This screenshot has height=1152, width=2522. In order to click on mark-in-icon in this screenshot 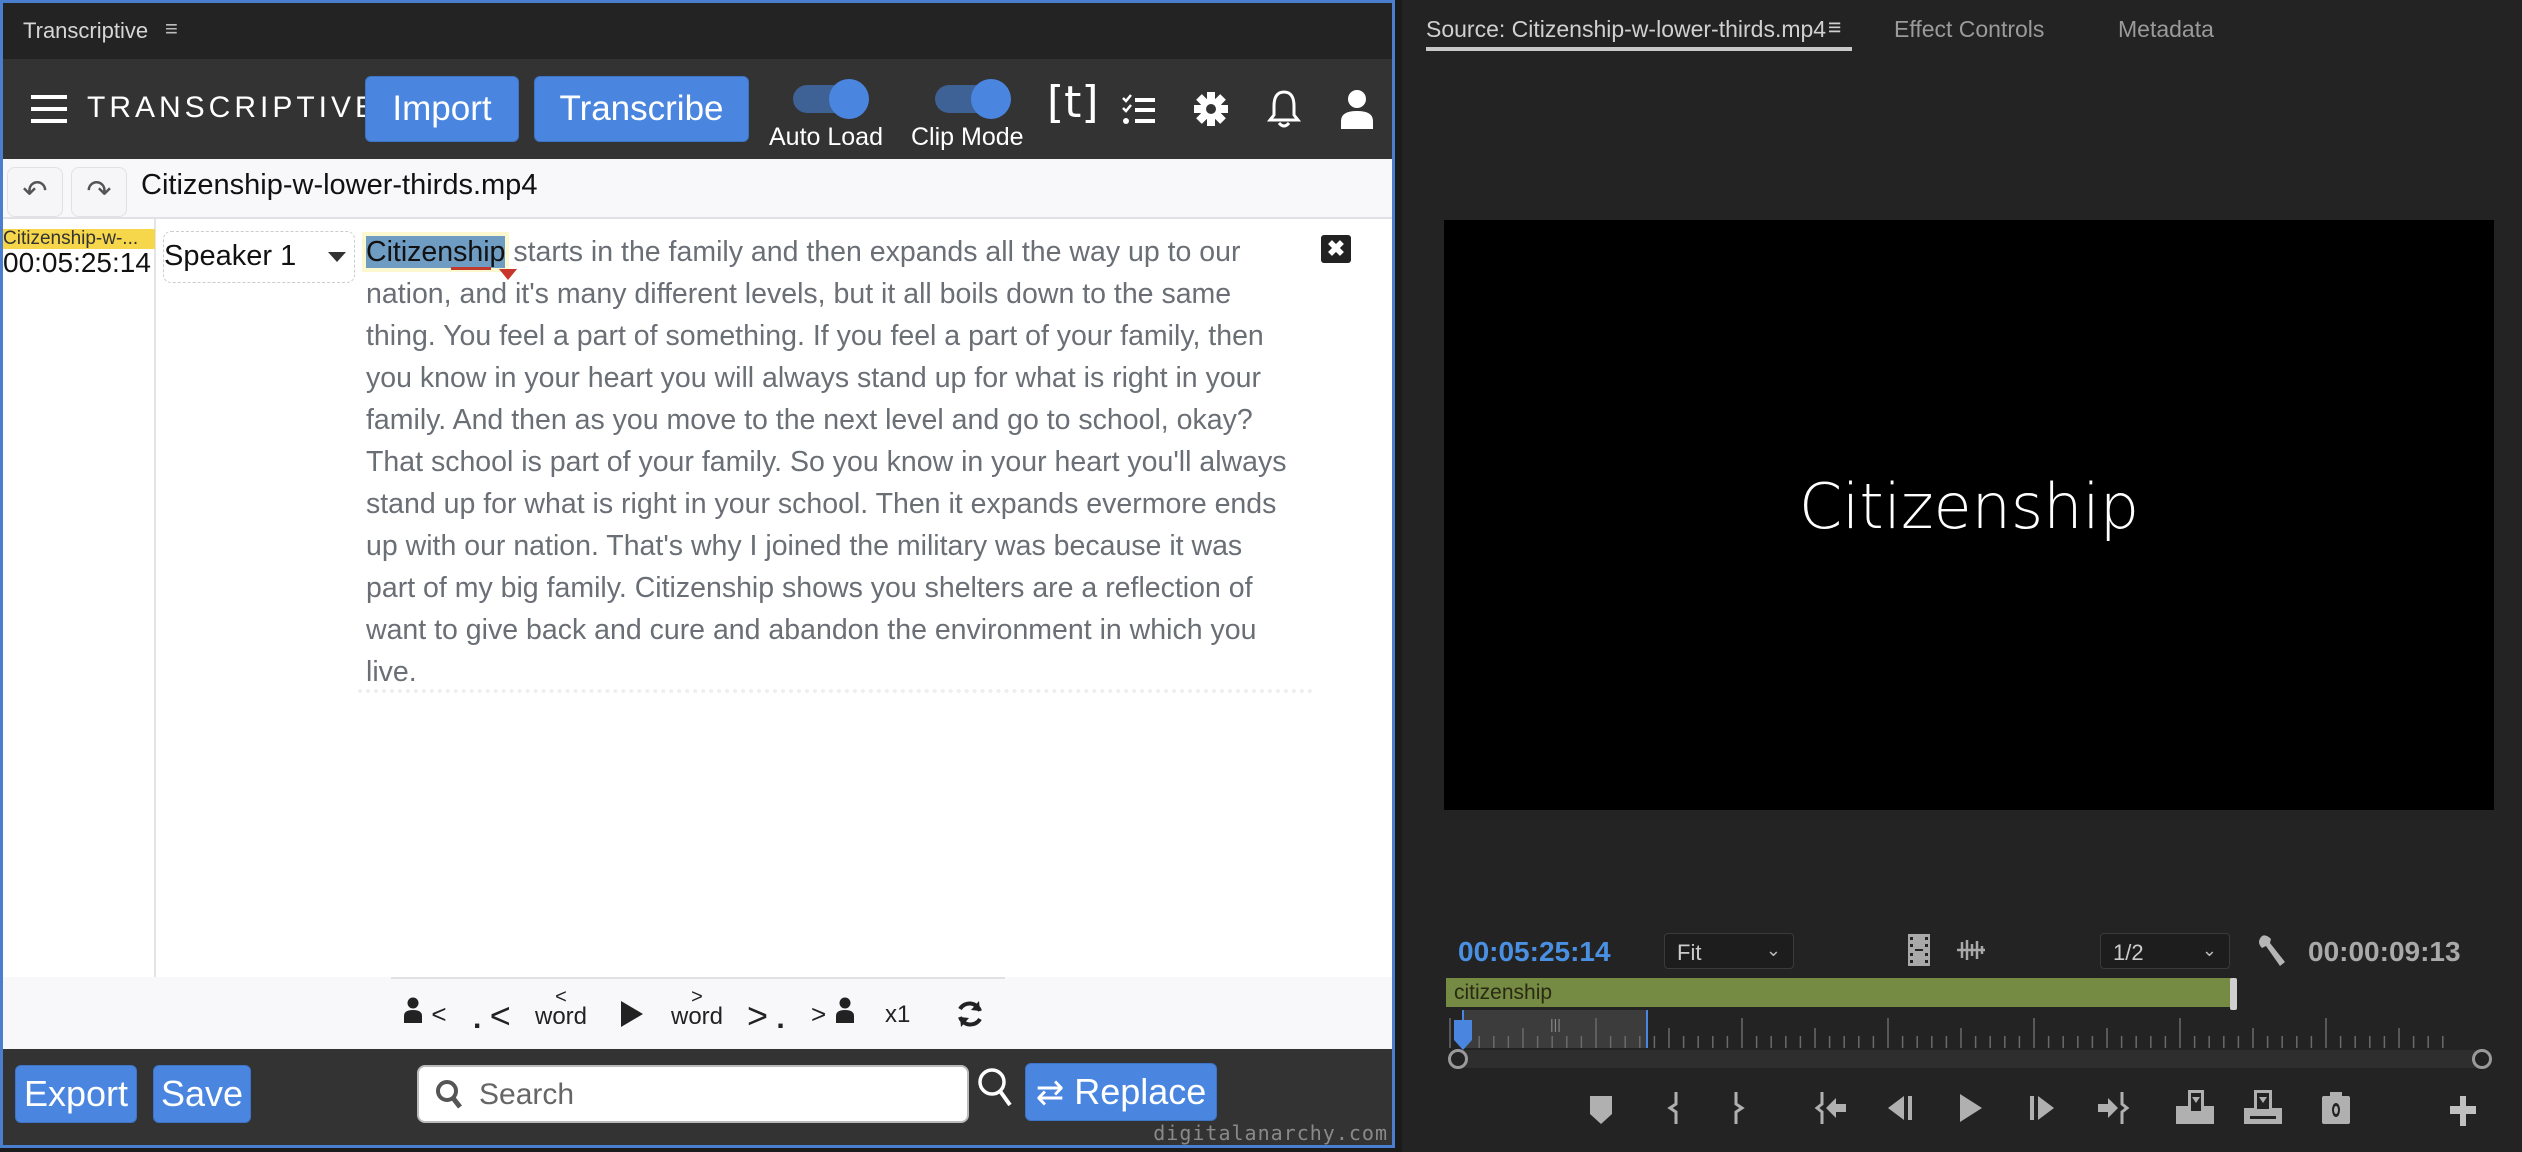, I will do `click(1673, 1108)`.